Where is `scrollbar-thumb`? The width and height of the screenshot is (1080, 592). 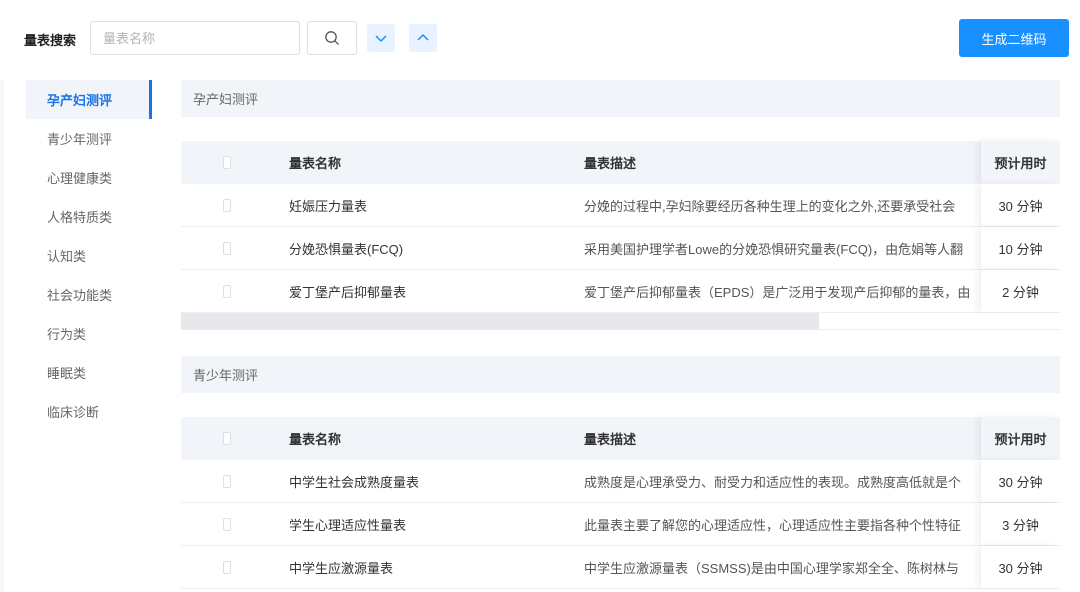
scrollbar-thumb is located at coordinates (500, 321).